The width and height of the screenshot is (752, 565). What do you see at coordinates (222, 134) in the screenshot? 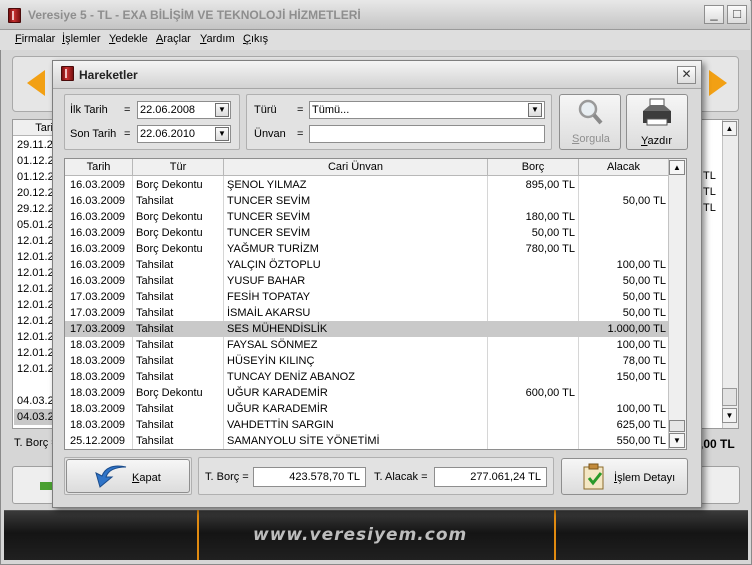
I see `end-date-dropdown-icon: ▼` at bounding box center [222, 134].